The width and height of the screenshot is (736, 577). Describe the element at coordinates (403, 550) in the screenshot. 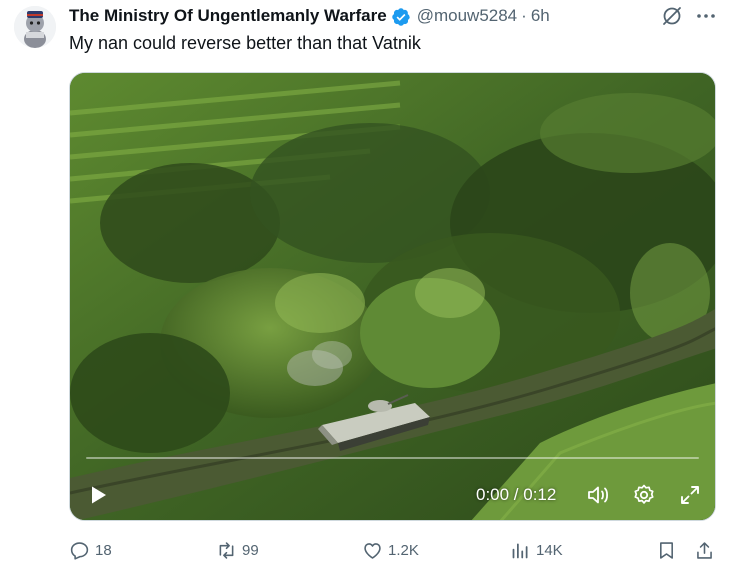

I see `like-count: 1.2K` at that location.